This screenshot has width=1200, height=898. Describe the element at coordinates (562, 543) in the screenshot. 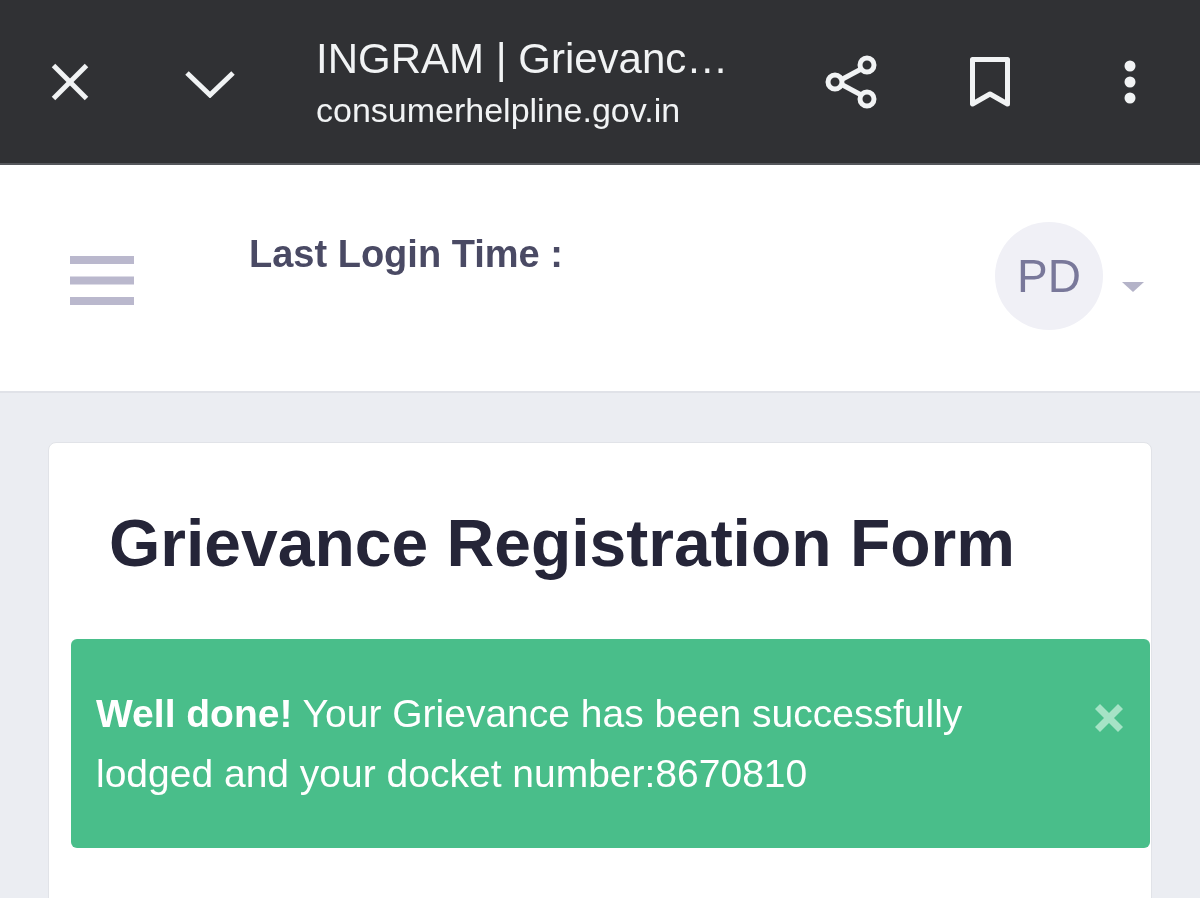

I see `form-title: Grievance Registration Form` at that location.